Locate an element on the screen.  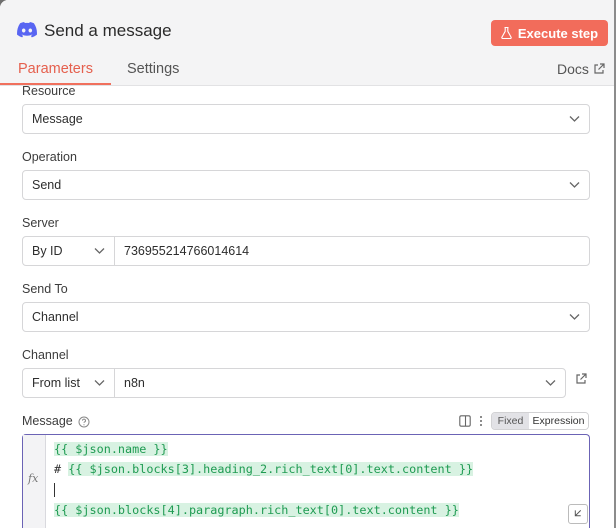
mode-expression-option: Expression is located at coordinates (558, 421).